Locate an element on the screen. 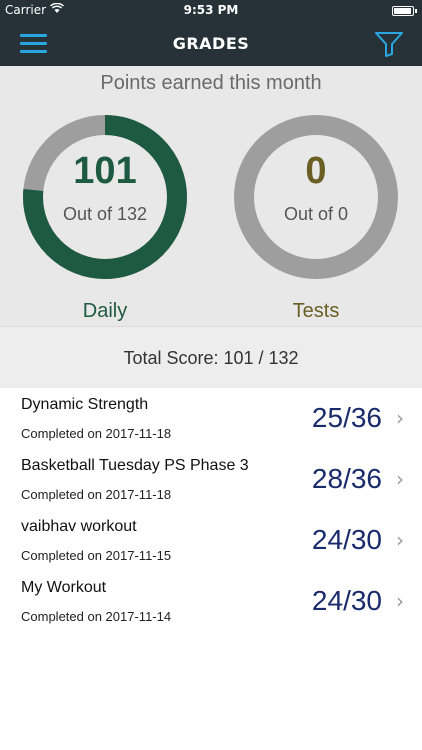 The image size is (422, 750). filter-icon is located at coordinates (389, 44).